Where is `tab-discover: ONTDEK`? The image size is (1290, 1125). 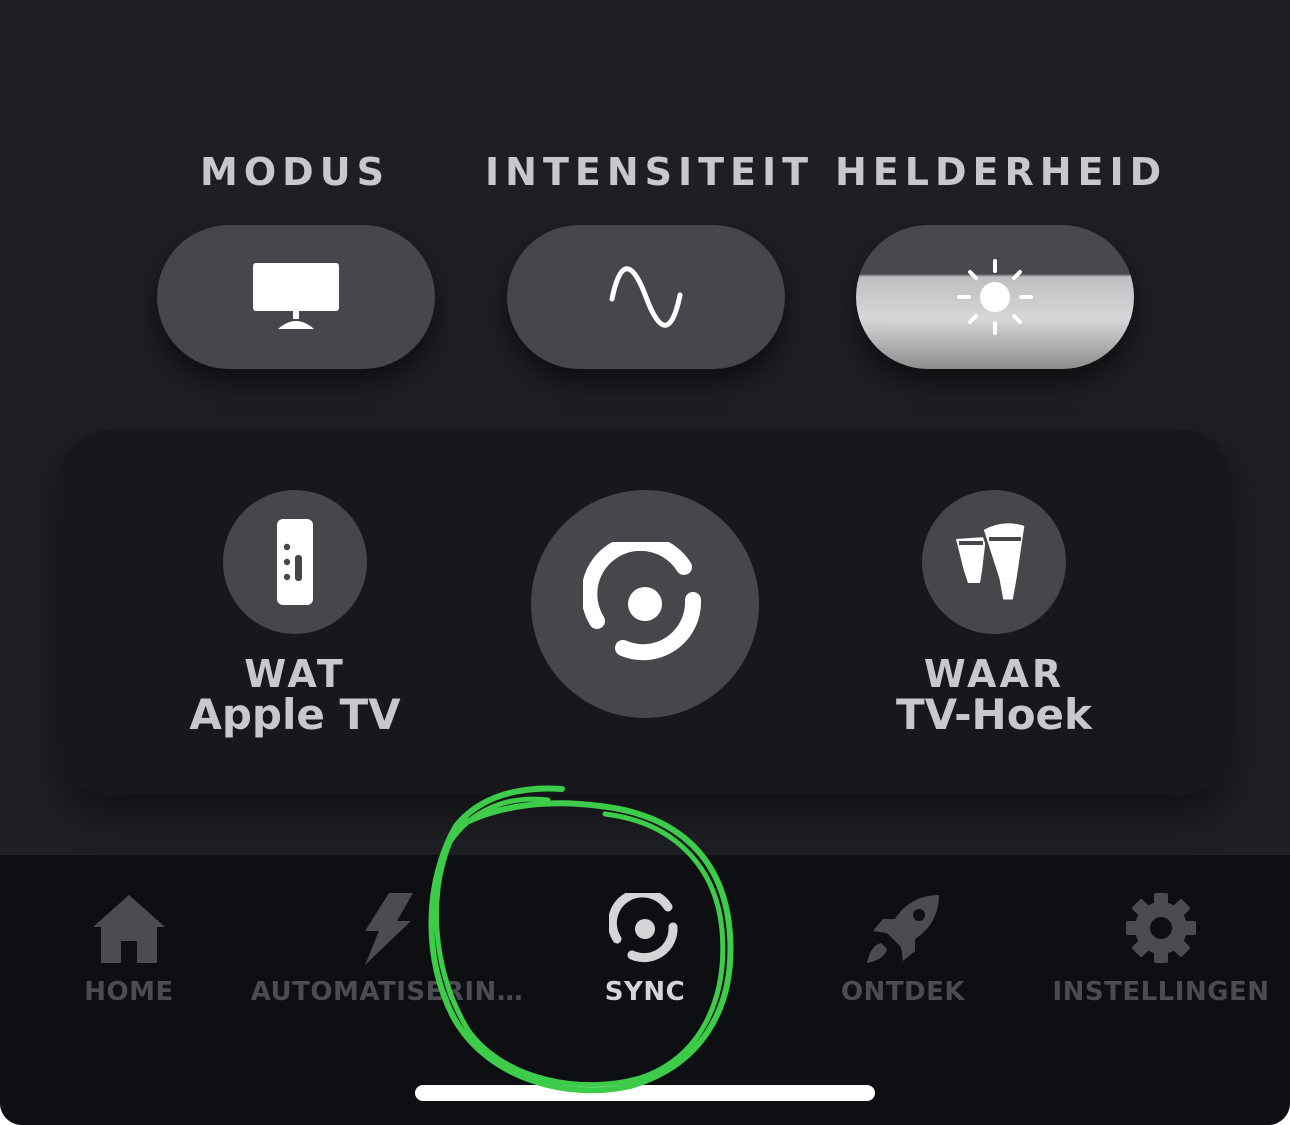
tab-discover: ONTDEK is located at coordinates (903, 945).